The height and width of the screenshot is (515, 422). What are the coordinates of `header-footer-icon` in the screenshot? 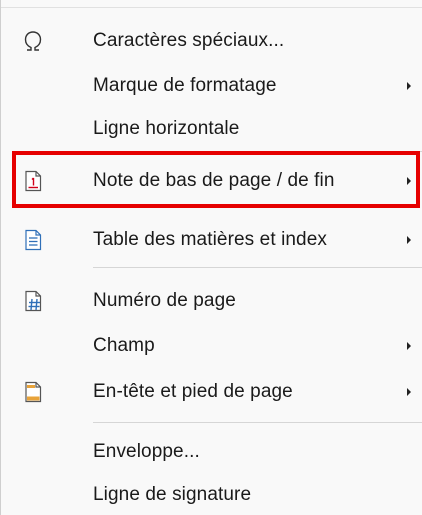 It's located at (33, 392).